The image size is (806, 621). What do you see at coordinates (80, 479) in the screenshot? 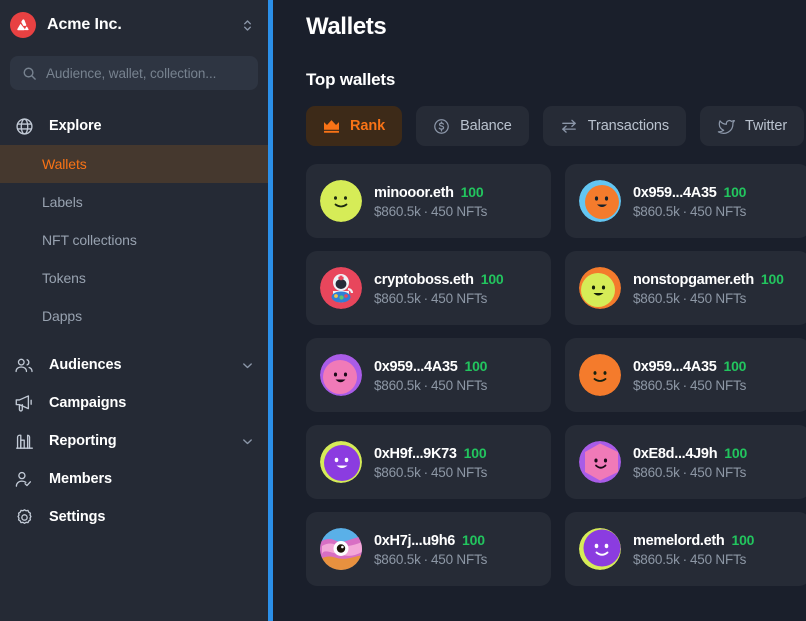
I see `sidebar-item-label: Members` at bounding box center [80, 479].